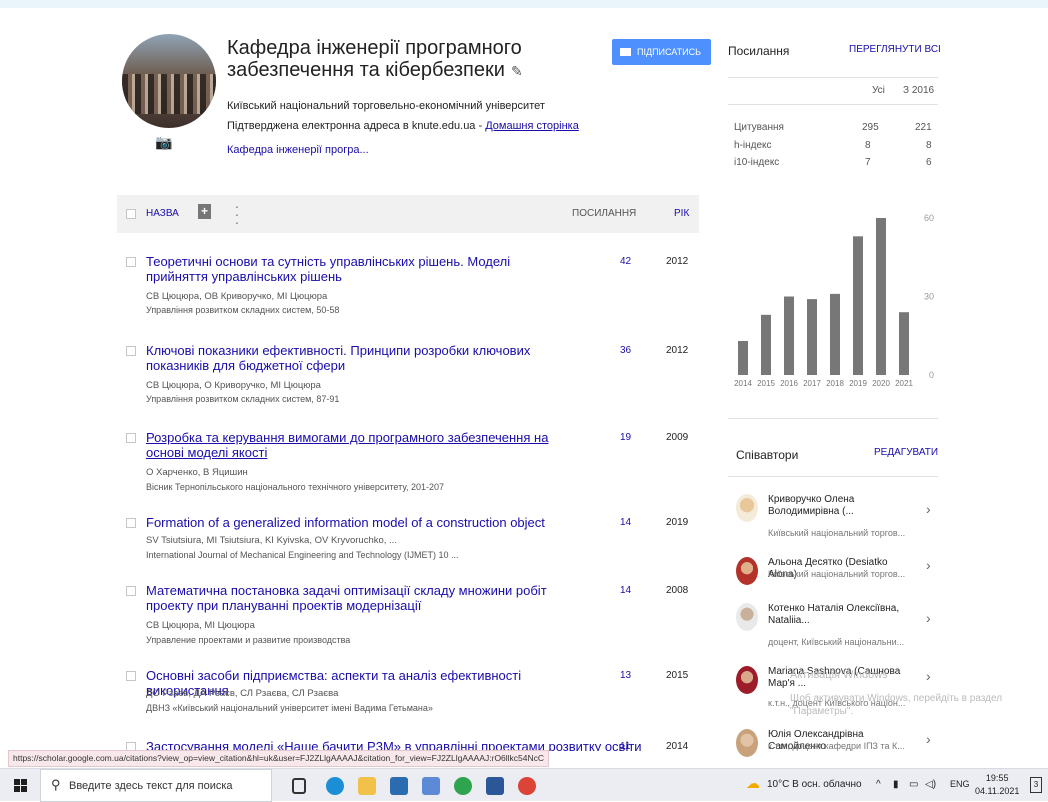 The image size is (1048, 802). What do you see at coordinates (753, 145) in the screenshot?
I see `stat-label: h-індекс` at bounding box center [753, 145].